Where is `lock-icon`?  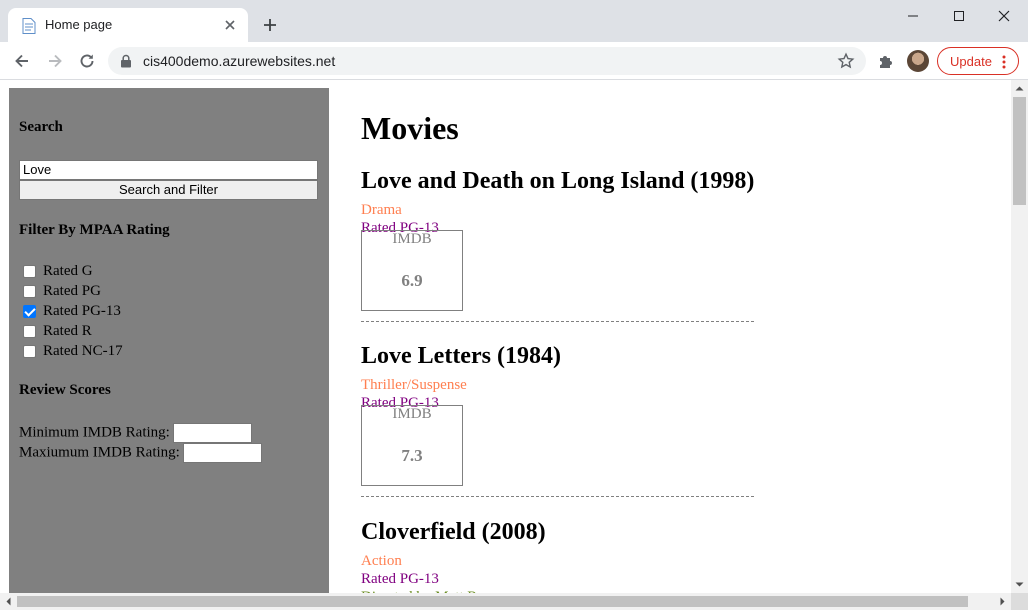
lock-icon is located at coordinates (126, 61).